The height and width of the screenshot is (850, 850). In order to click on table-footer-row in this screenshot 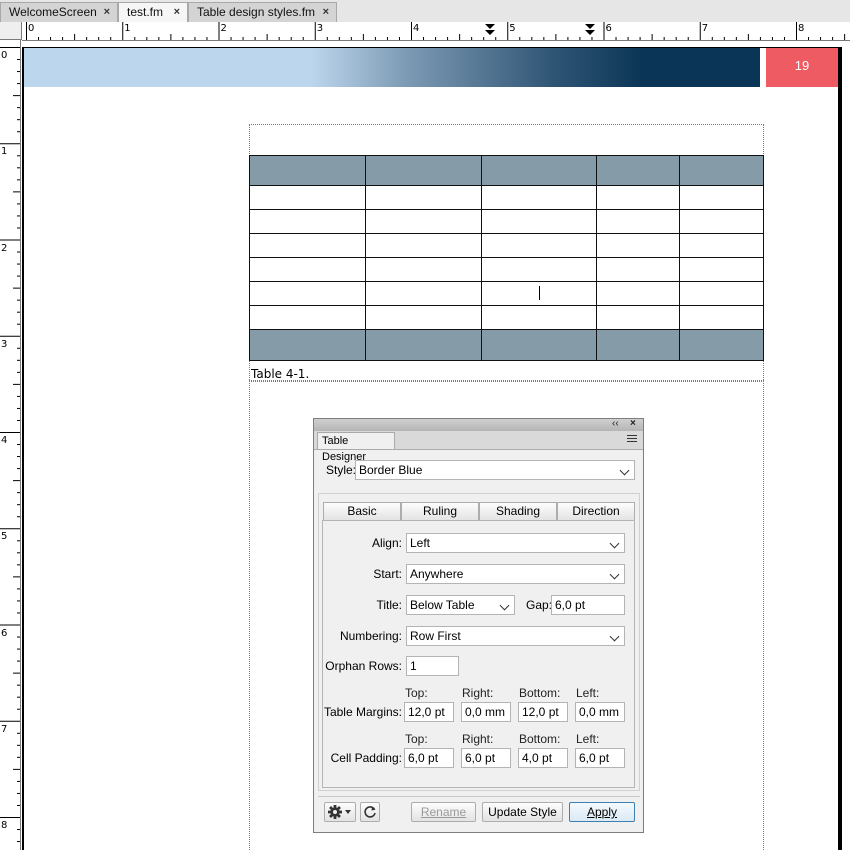, I will do `click(506, 345)`.